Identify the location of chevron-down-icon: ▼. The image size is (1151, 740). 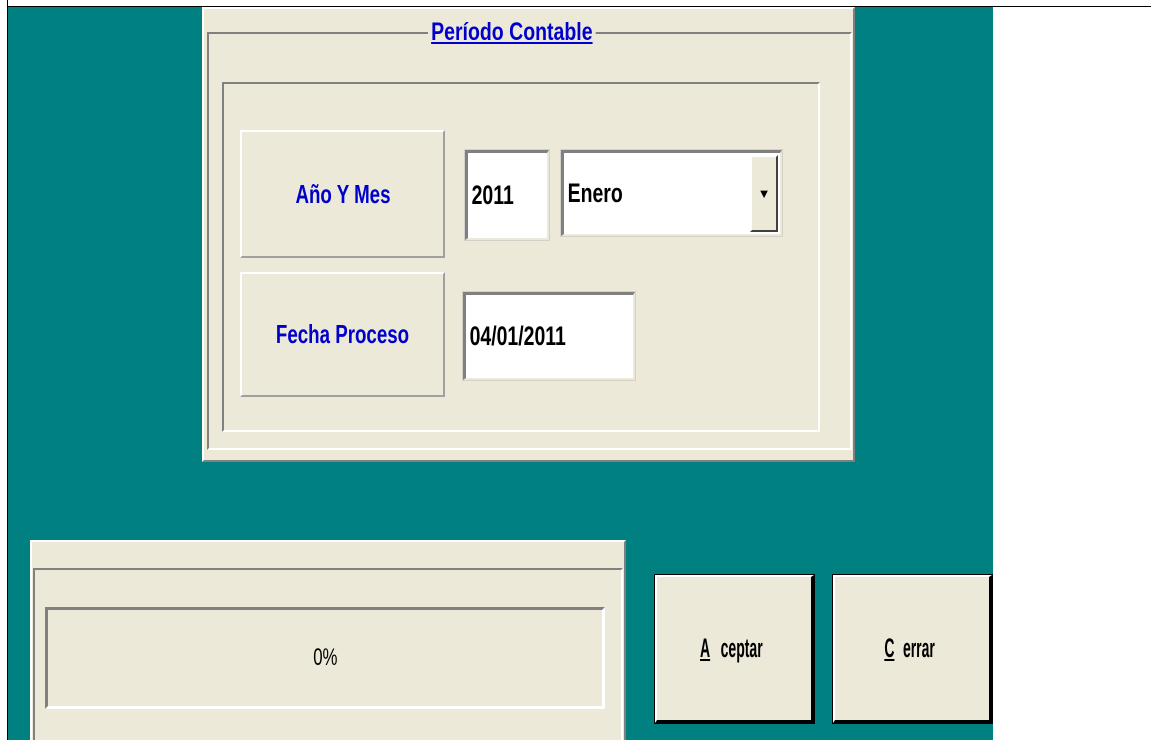
(764, 193).